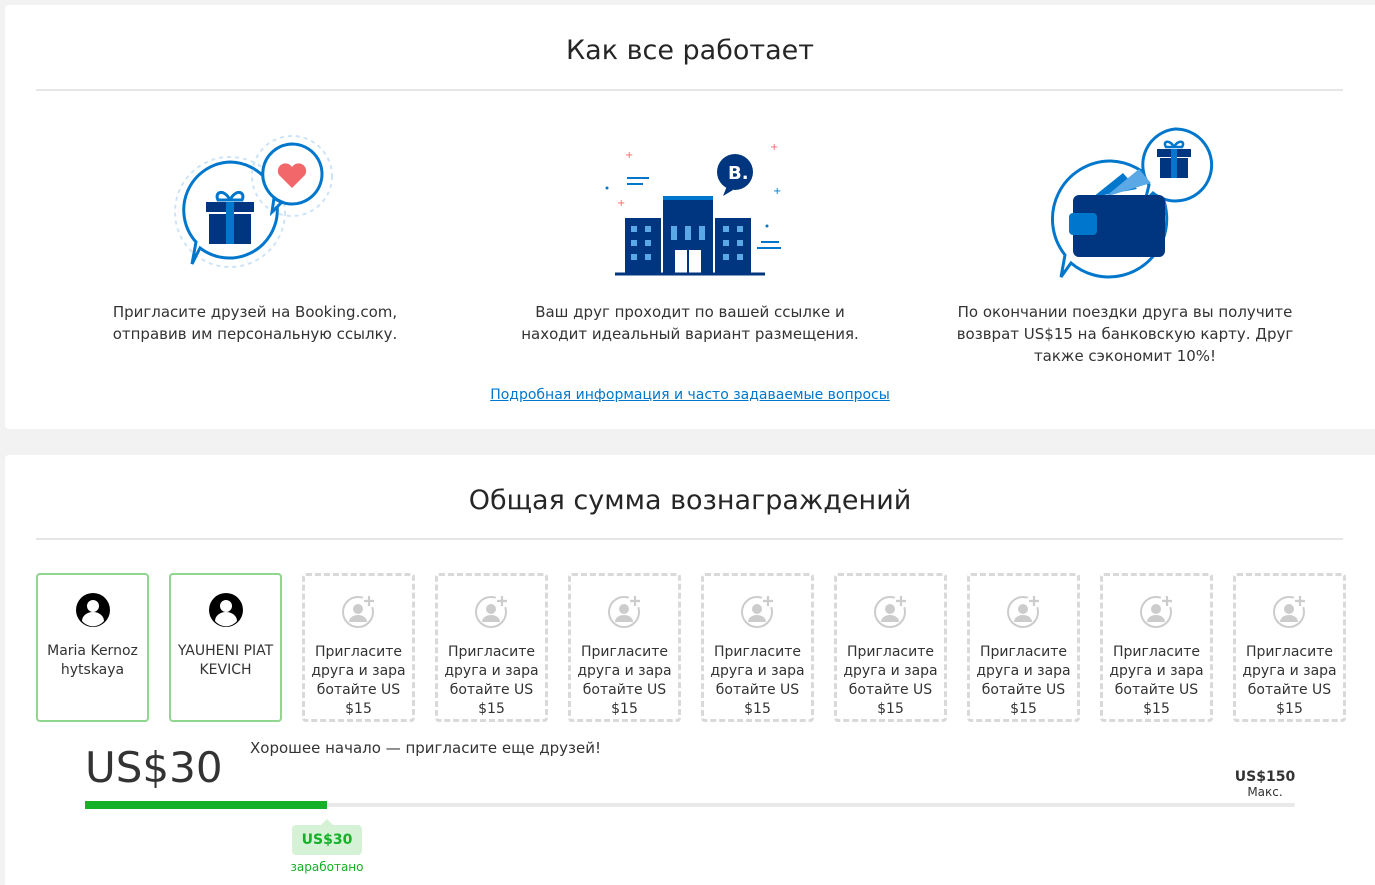 The image size is (1375, 885). What do you see at coordinates (690, 500) in the screenshot?
I see `rewards-title: Общая сумма вознаграждений` at bounding box center [690, 500].